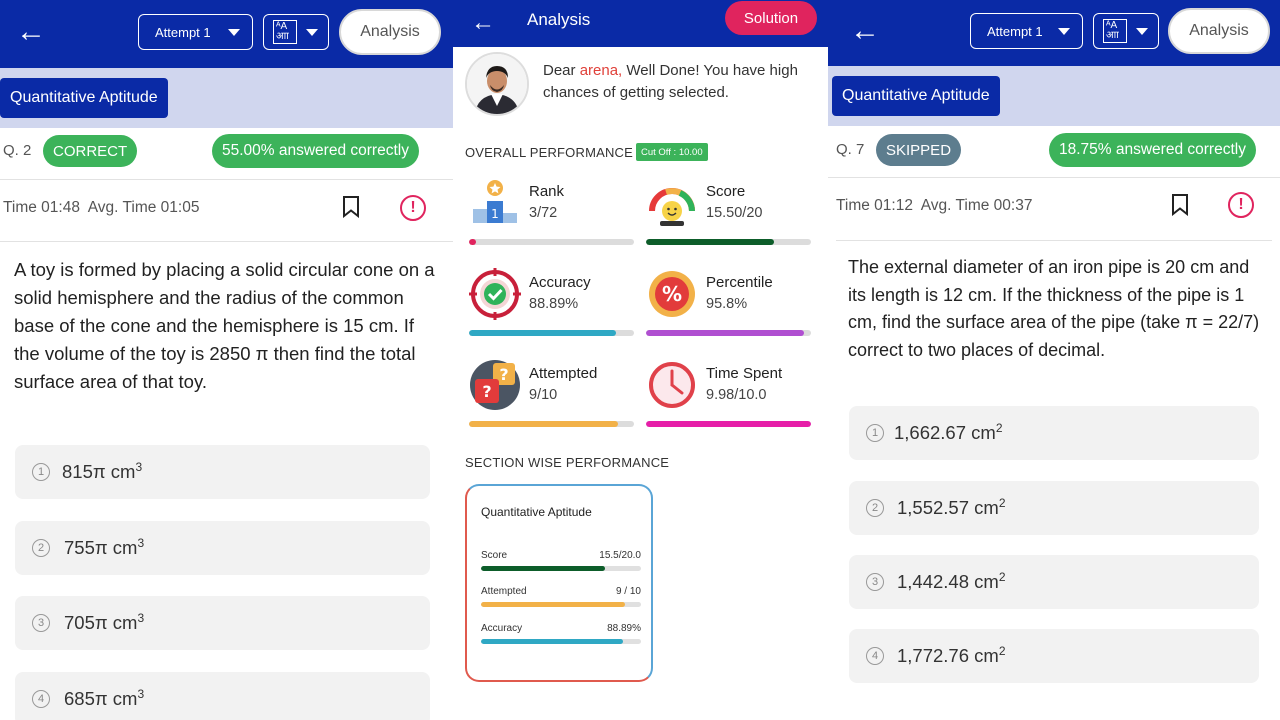 The width and height of the screenshot is (1280, 720). What do you see at coordinates (222, 696) in the screenshot?
I see `option-4: 4 685π cm3` at bounding box center [222, 696].